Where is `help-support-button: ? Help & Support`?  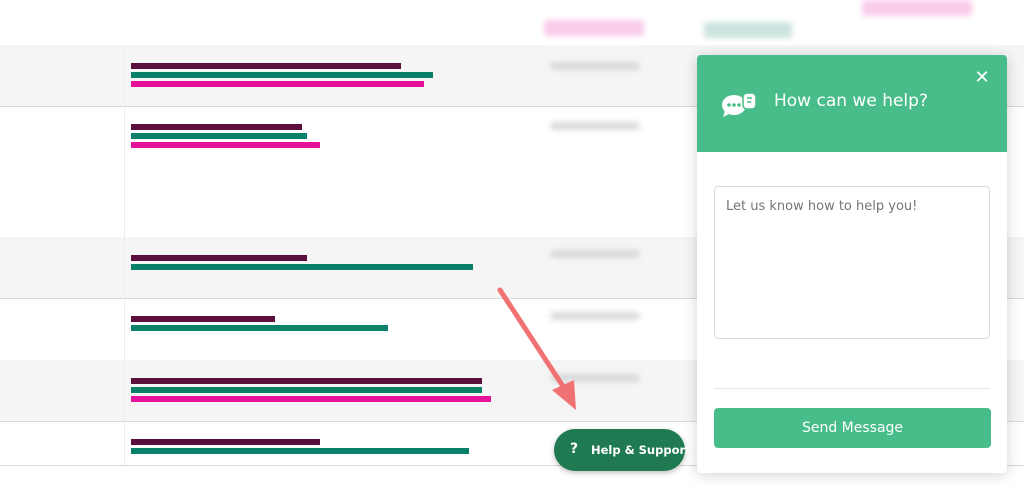 help-support-button: ? Help & Support is located at coordinates (622, 450).